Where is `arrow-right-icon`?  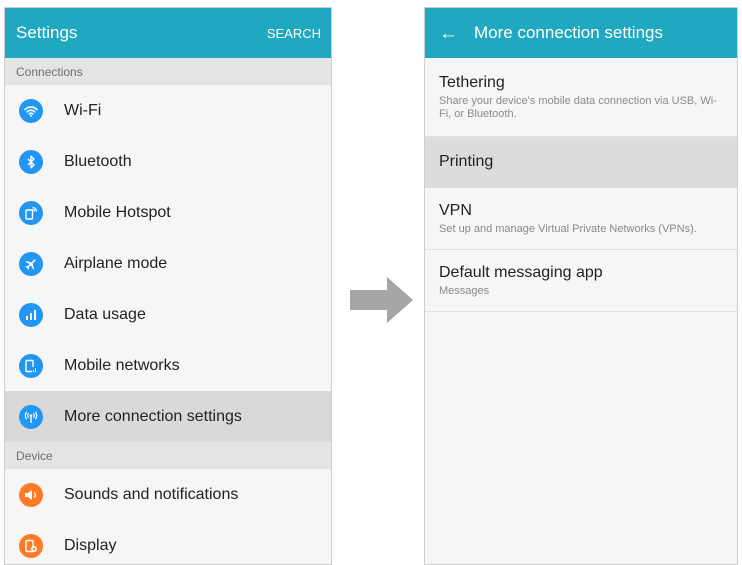
arrow-right-icon is located at coordinates (381, 300).